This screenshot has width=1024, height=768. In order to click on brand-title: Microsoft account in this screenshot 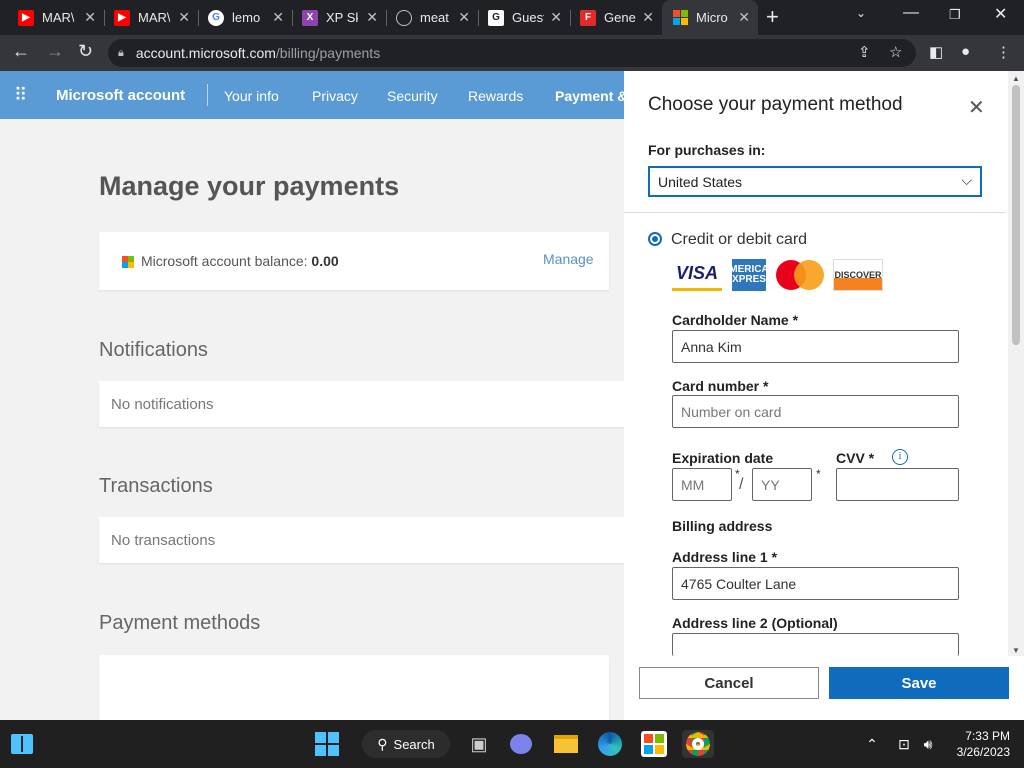, I will do `click(120, 95)`.